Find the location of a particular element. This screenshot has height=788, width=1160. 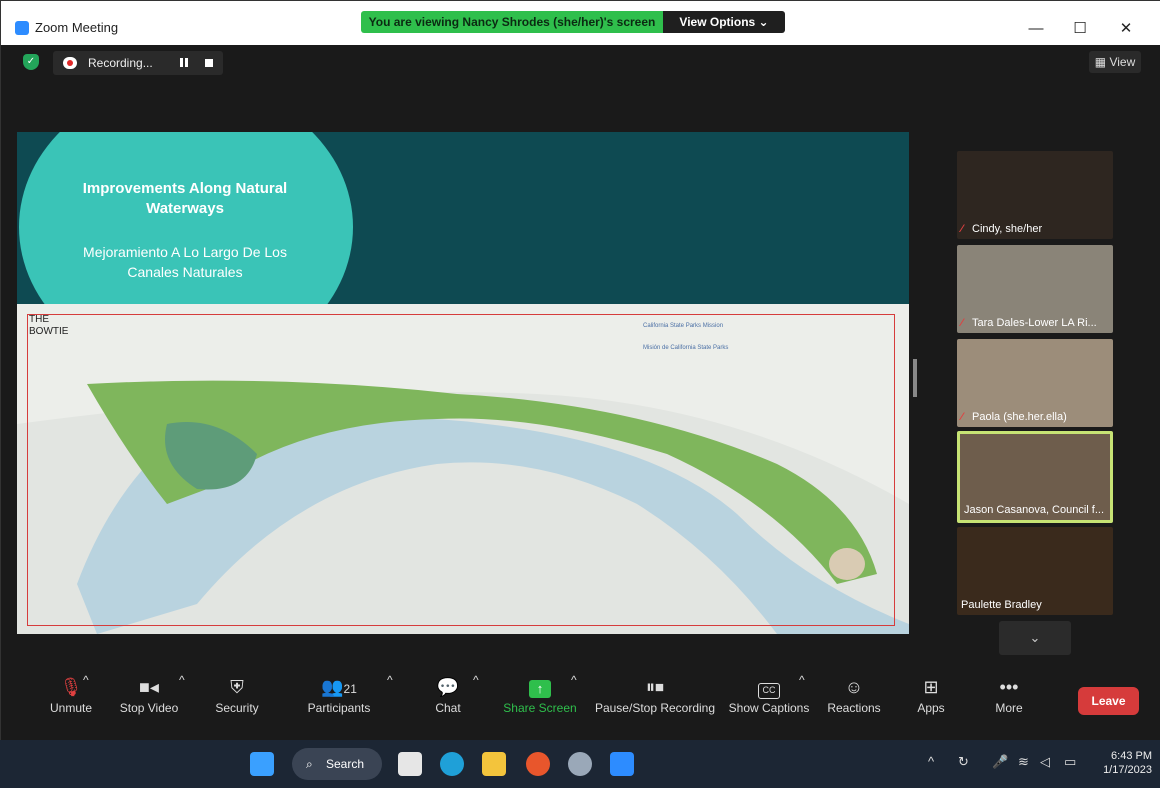

share-screen-button: ↑ Share Screen is located at coordinates (540, 701).